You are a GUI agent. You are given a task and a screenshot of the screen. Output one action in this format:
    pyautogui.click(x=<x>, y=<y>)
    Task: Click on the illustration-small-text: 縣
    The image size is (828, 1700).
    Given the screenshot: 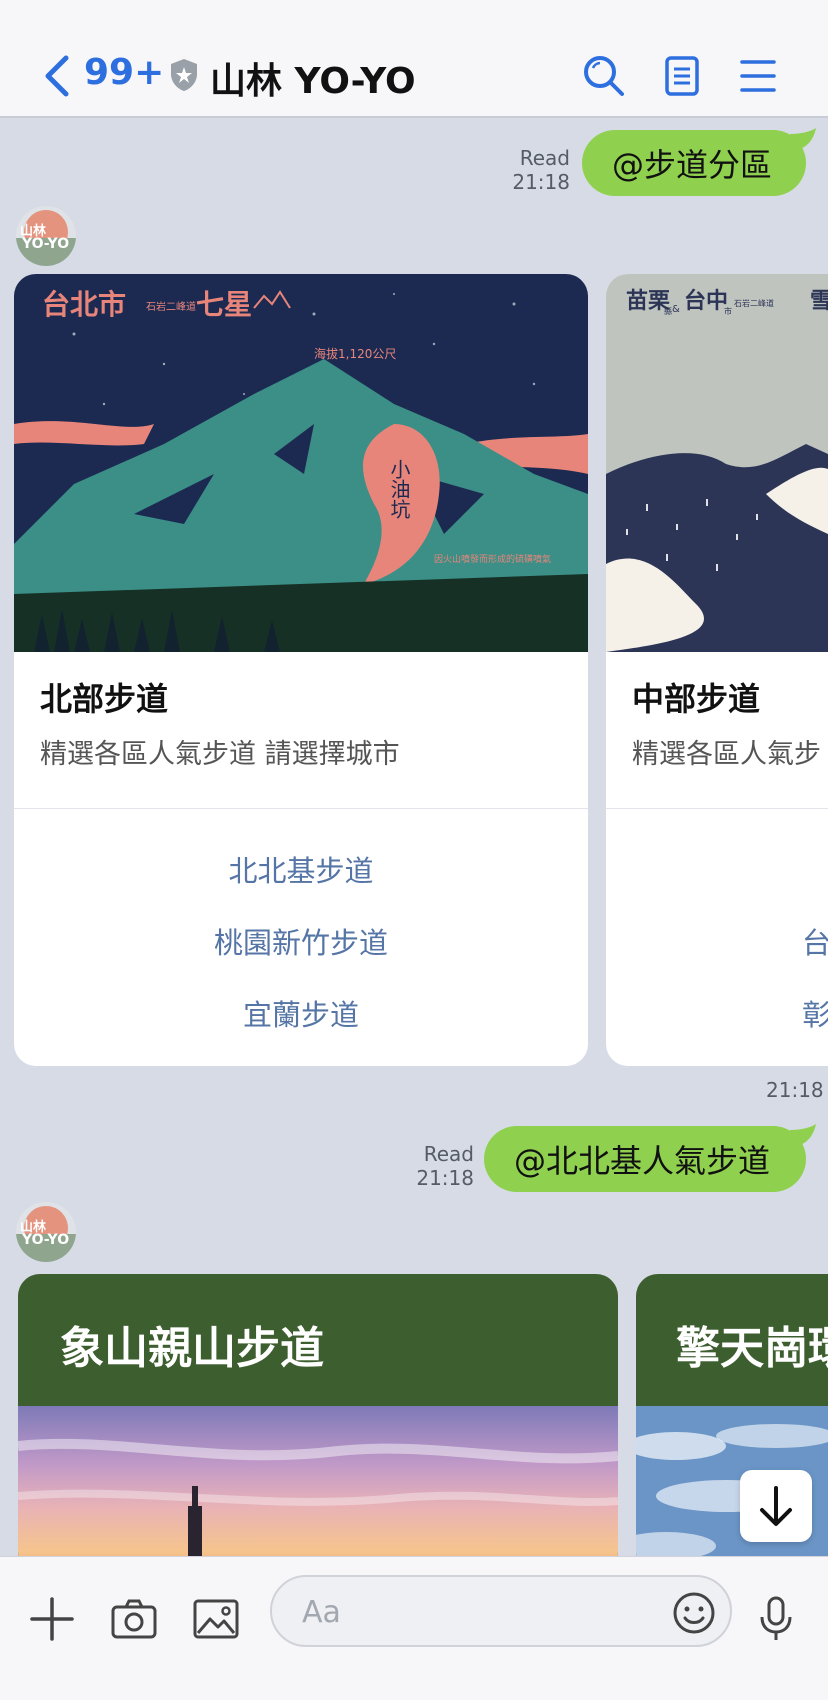 What is the action you would take?
    pyautogui.click(x=668, y=311)
    